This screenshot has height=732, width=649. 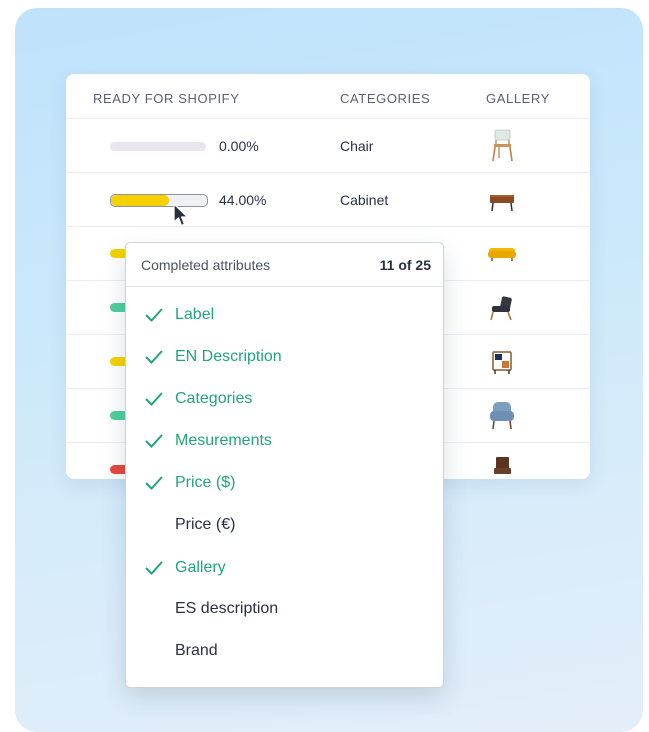 I want to click on white-chair-thumbnail, so click(x=502, y=146).